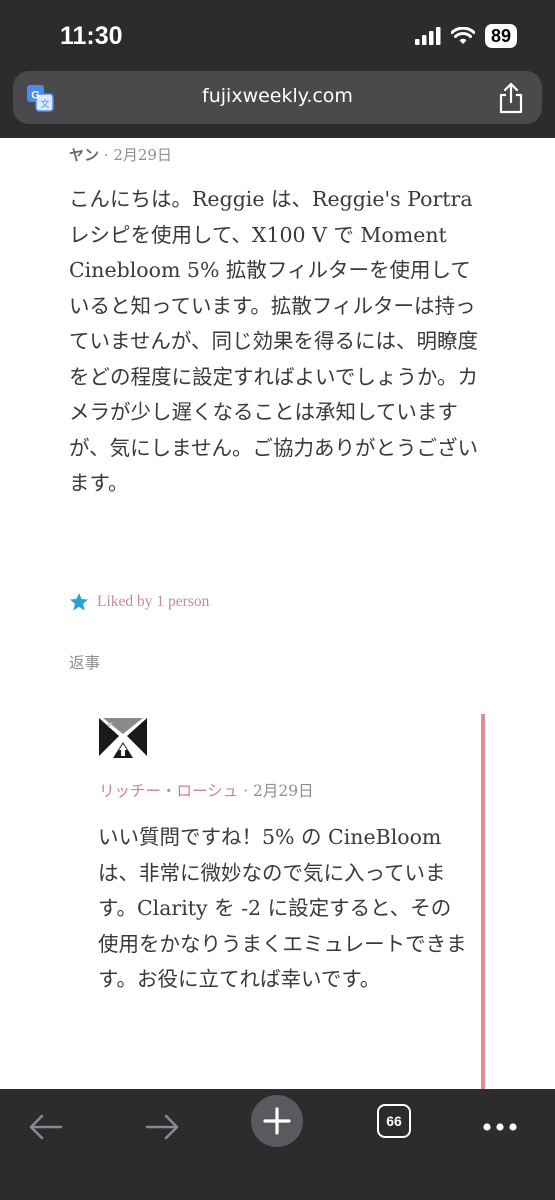 Image resolution: width=555 pixels, height=1200 pixels. Describe the element at coordinates (79, 602) in the screenshot. I see `star-icon` at that location.